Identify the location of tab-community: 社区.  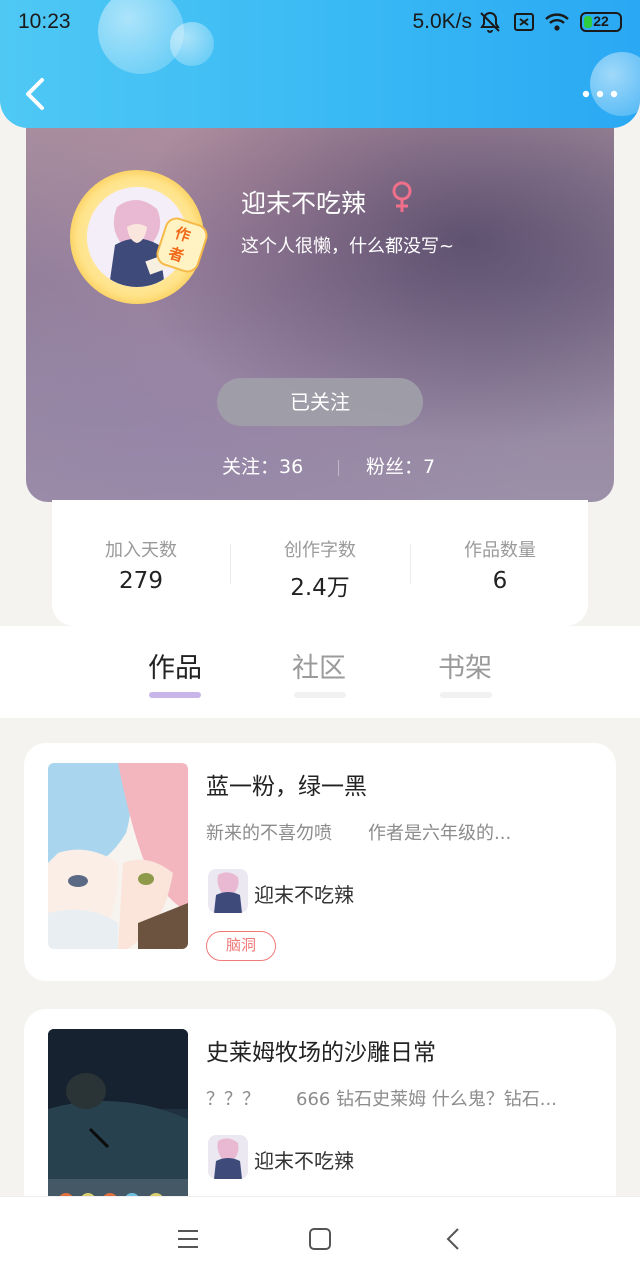
(319, 665).